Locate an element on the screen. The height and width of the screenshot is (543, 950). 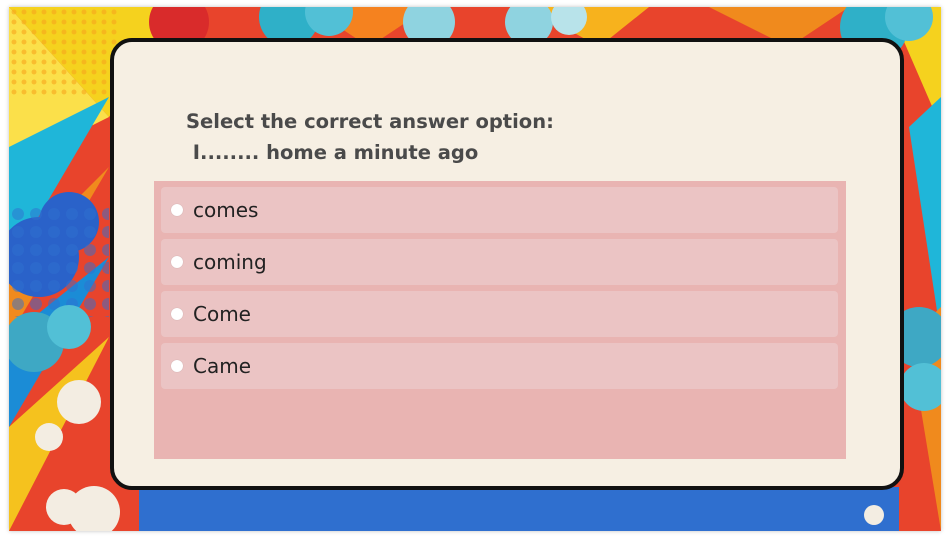
option-label: coming is located at coordinates (230, 262).